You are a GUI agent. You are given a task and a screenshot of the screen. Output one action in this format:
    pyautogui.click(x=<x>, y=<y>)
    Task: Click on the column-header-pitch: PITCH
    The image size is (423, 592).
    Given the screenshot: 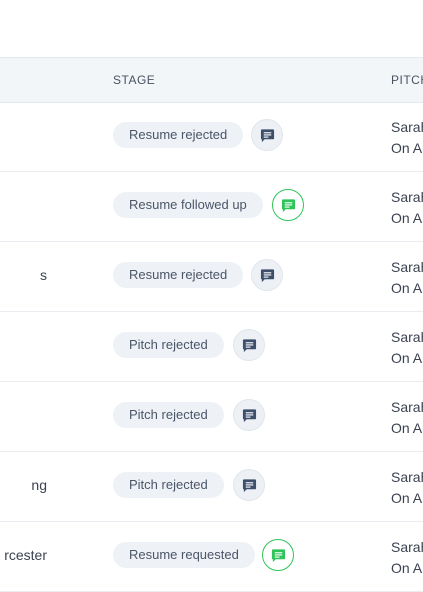 What is the action you would take?
    pyautogui.click(x=407, y=80)
    